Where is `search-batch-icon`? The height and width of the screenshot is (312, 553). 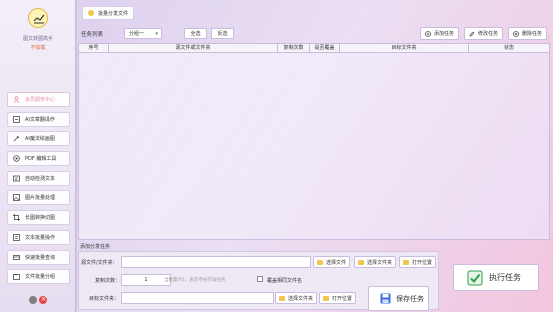 search-batch-icon is located at coordinates (16, 257).